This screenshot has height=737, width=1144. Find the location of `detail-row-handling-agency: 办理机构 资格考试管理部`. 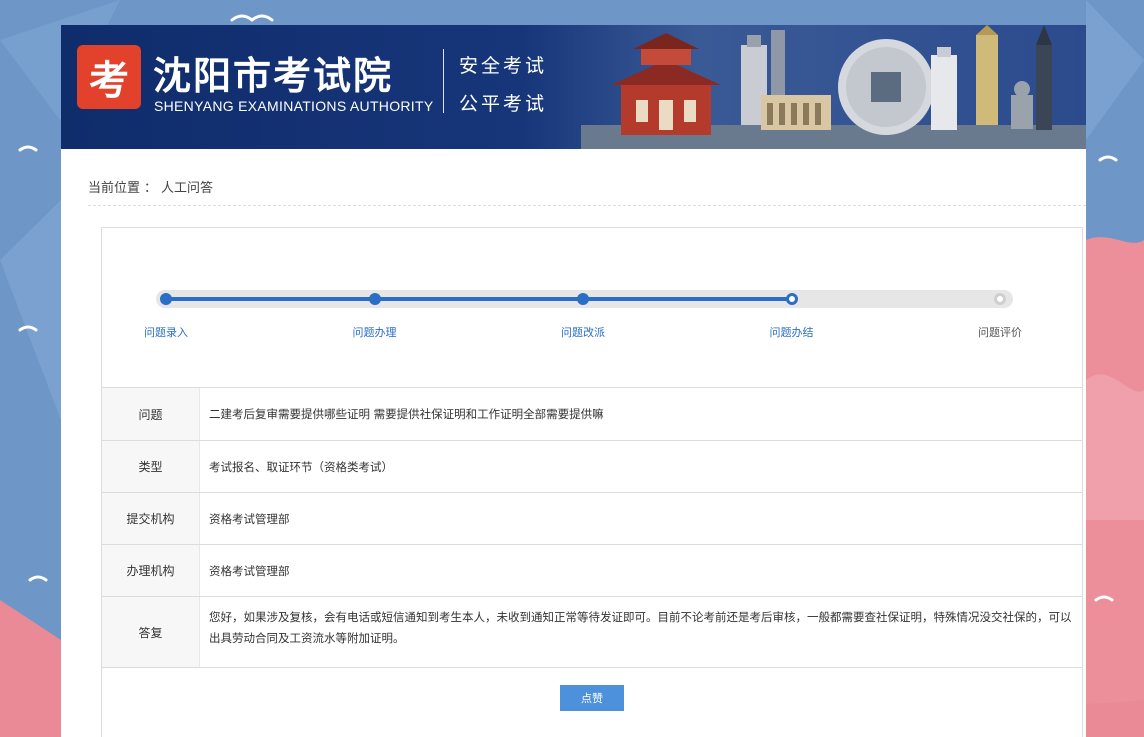

detail-row-handling-agency: 办理机构 资格考试管理部 is located at coordinates (592, 571).